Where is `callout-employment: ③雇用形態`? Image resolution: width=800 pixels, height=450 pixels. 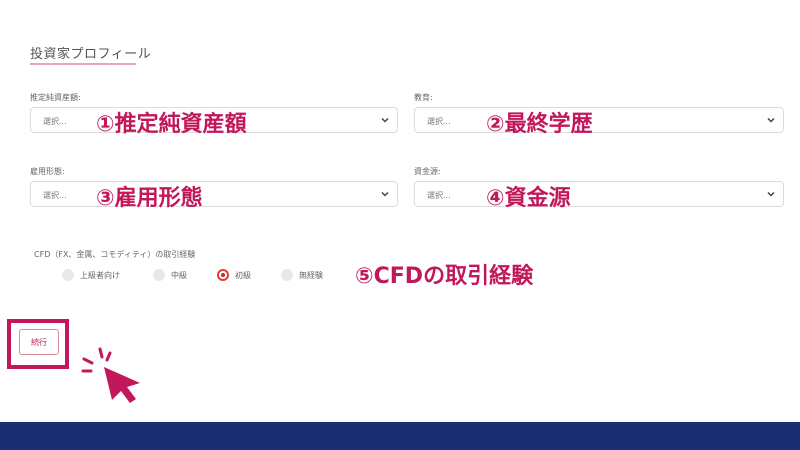 callout-employment: ③雇用形態 is located at coordinates (149, 198).